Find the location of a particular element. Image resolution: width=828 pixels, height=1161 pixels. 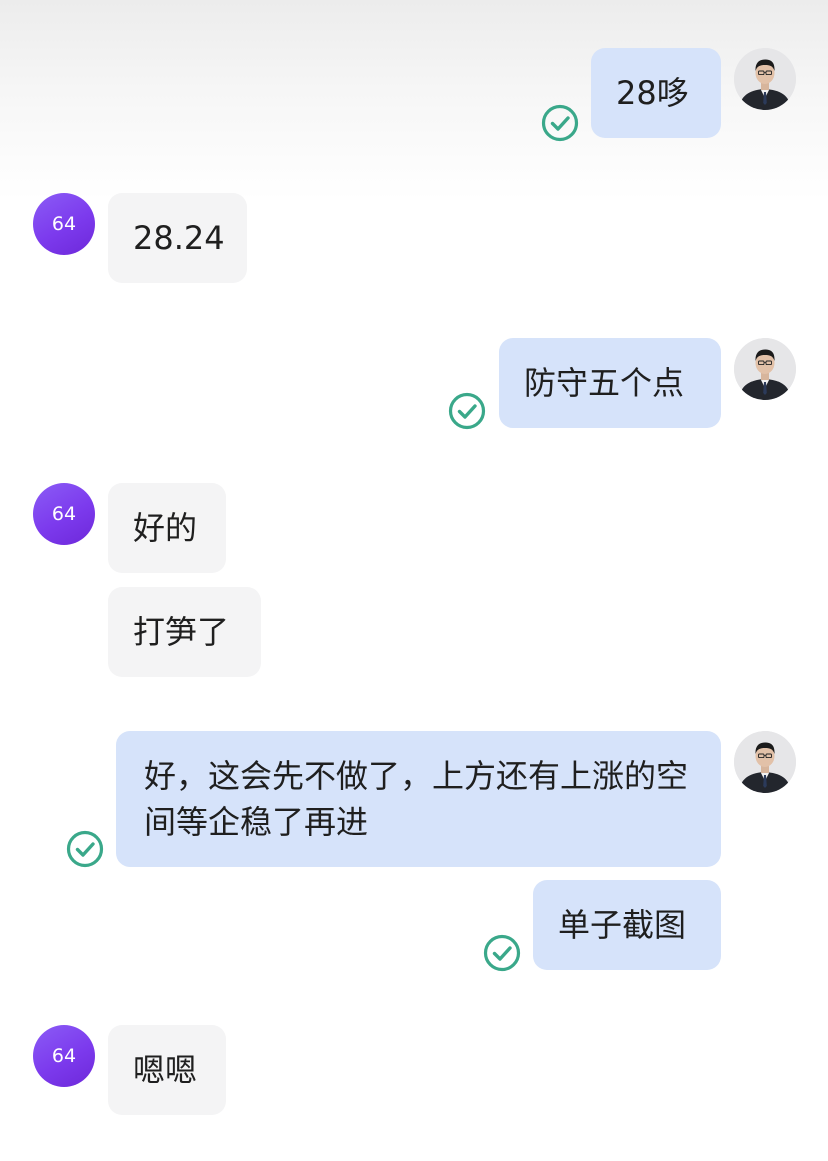

message-bubble-received: 嗯嗯 is located at coordinates (167, 1070).